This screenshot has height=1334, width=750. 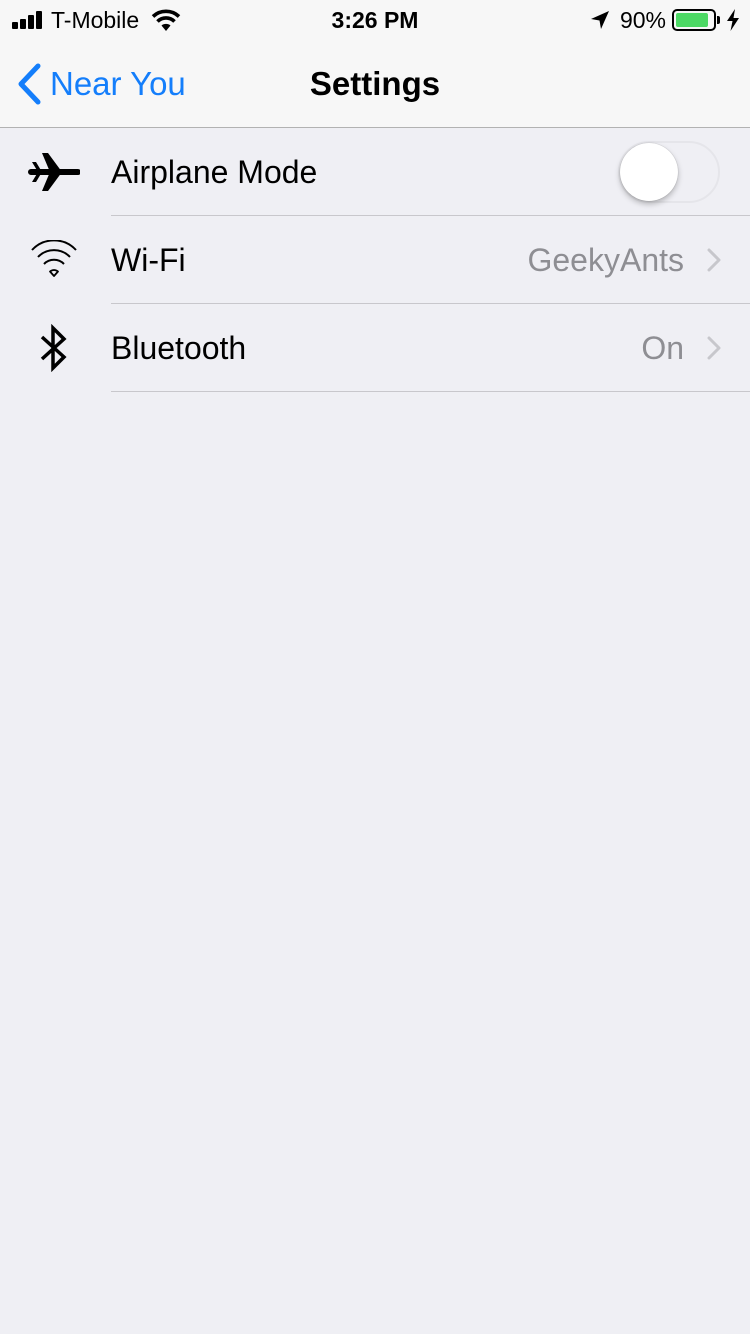 What do you see at coordinates (54, 172) in the screenshot?
I see `airplane-icon` at bounding box center [54, 172].